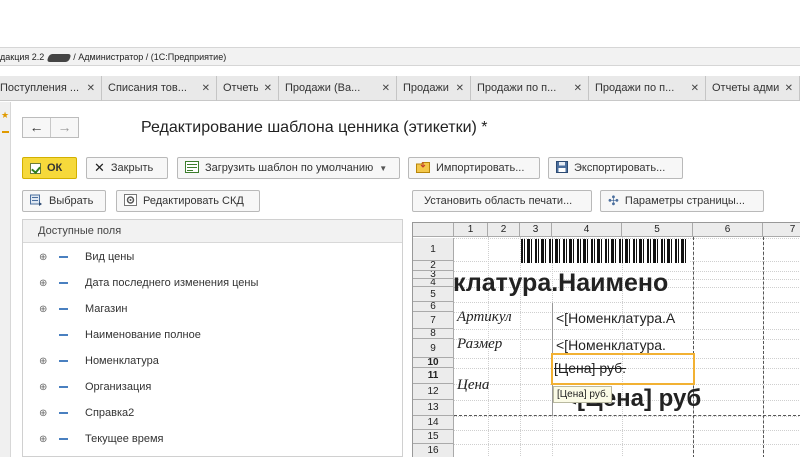 This screenshot has height=457, width=800. What do you see at coordinates (433, 348) in the screenshot?
I see `row-header: 9` at bounding box center [433, 348].